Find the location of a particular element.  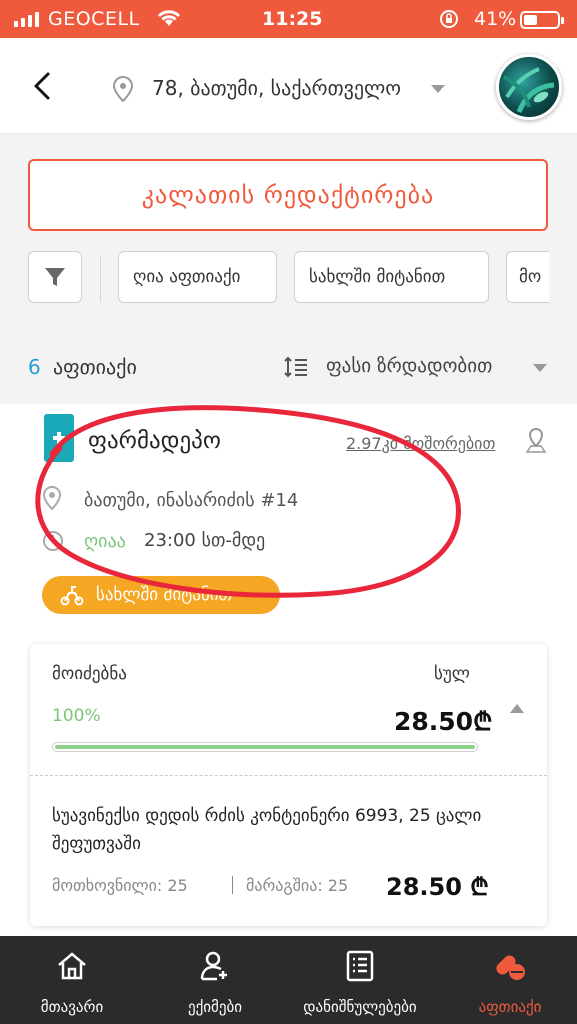

pharmacy-icon is located at coordinates (510, 966).